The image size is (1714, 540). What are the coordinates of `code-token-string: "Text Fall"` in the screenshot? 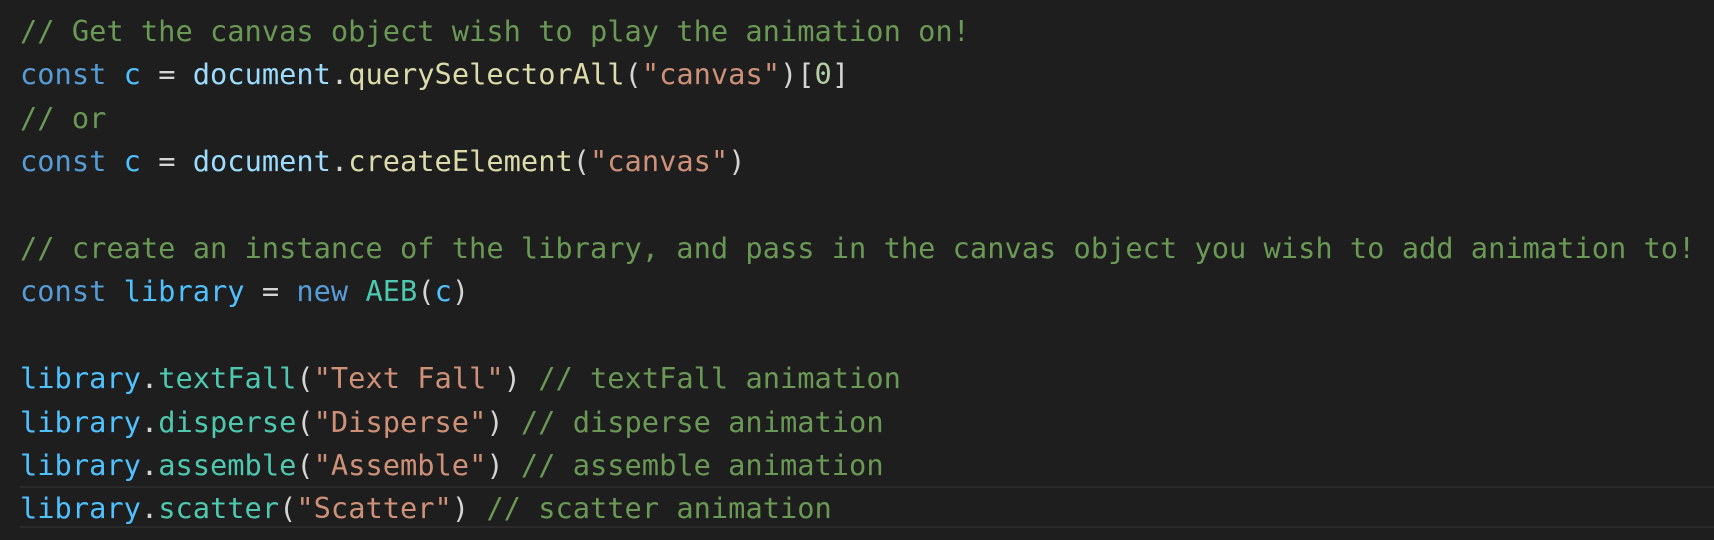 It's located at (408, 378).